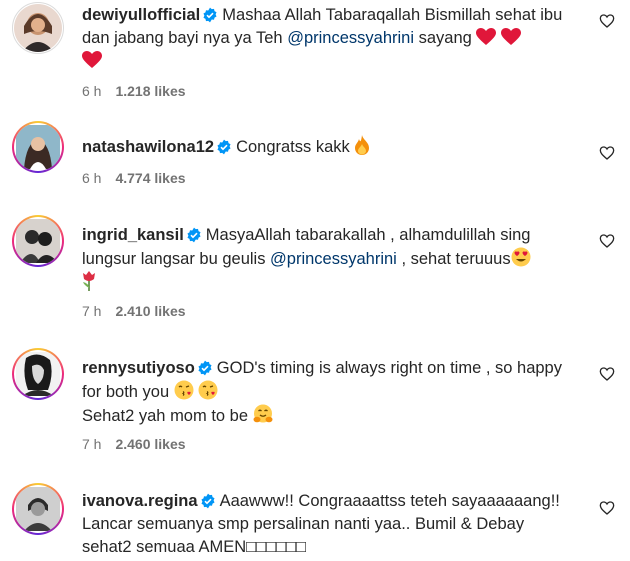  Describe the element at coordinates (362, 145) in the screenshot. I see `fire-emoji-icon` at that location.